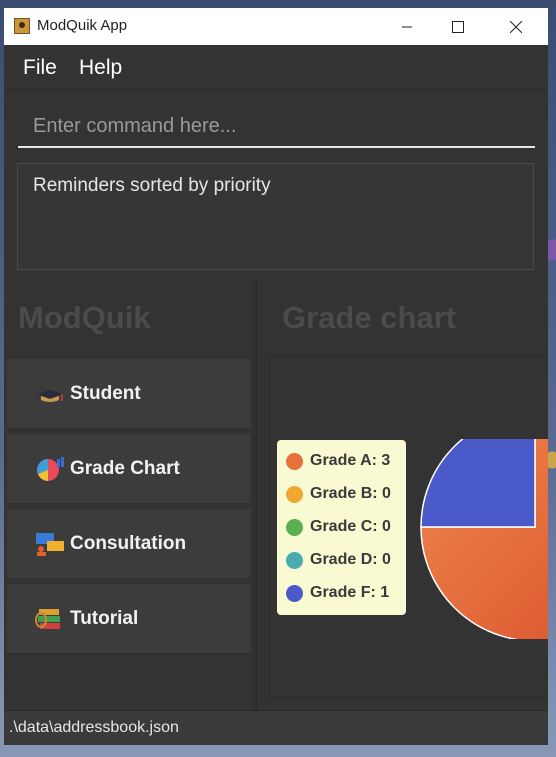 This screenshot has width=556, height=757. Describe the element at coordinates (50, 544) in the screenshot. I see `consultation-icon` at that location.